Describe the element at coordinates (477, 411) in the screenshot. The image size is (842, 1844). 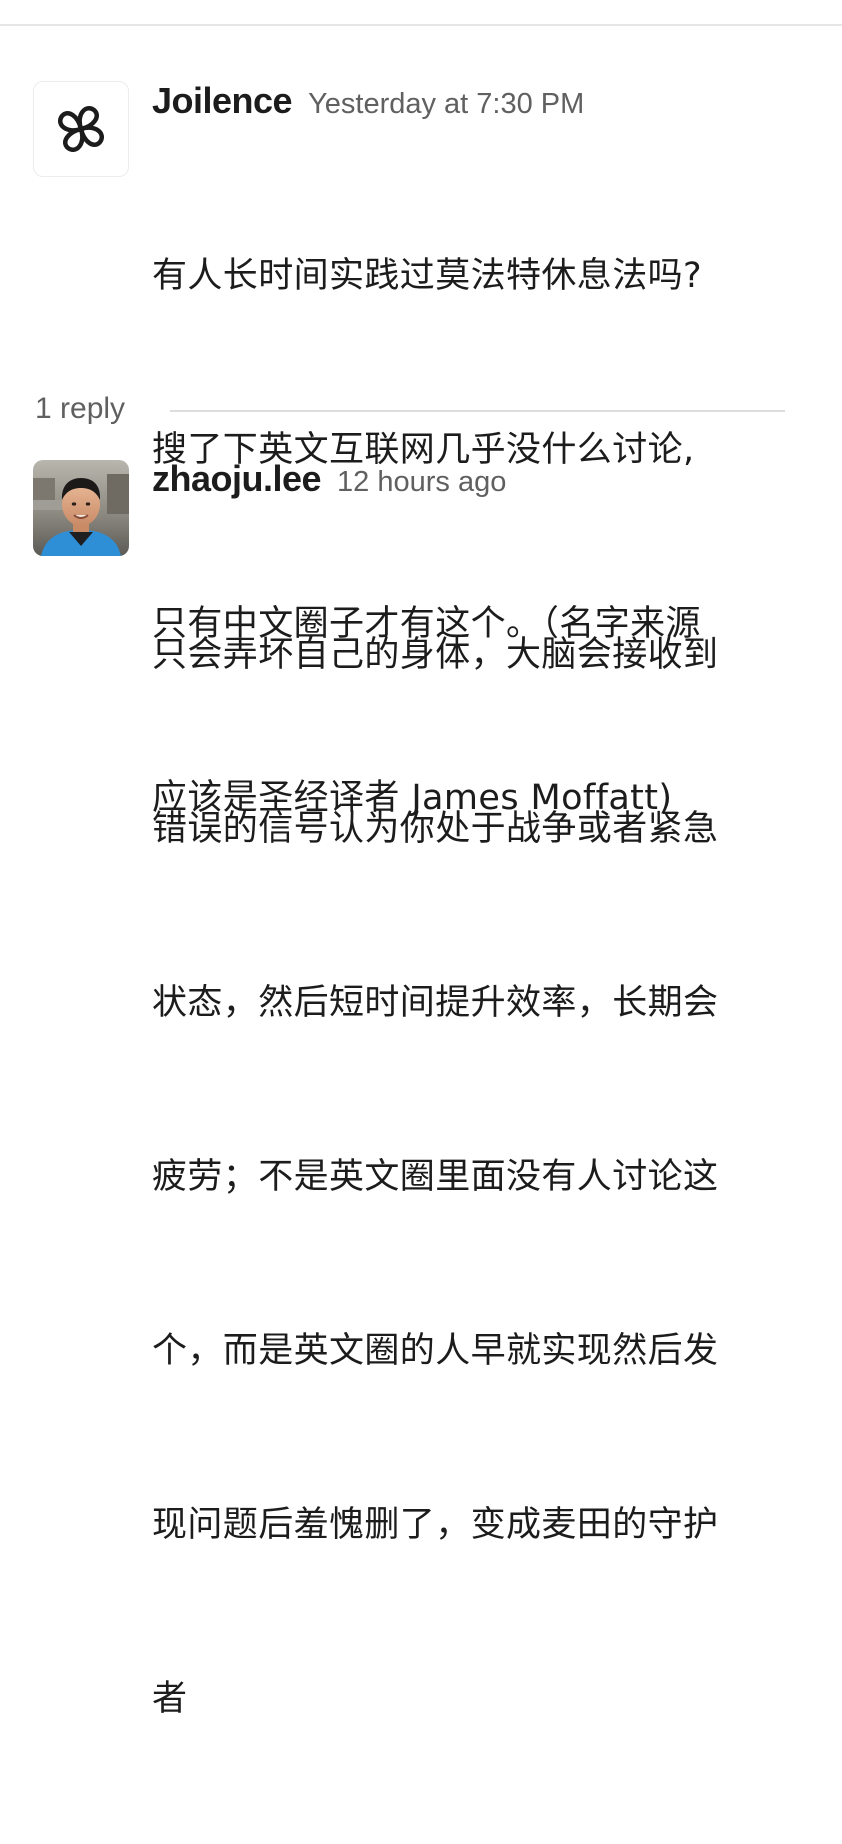
I see `divider-line` at that location.